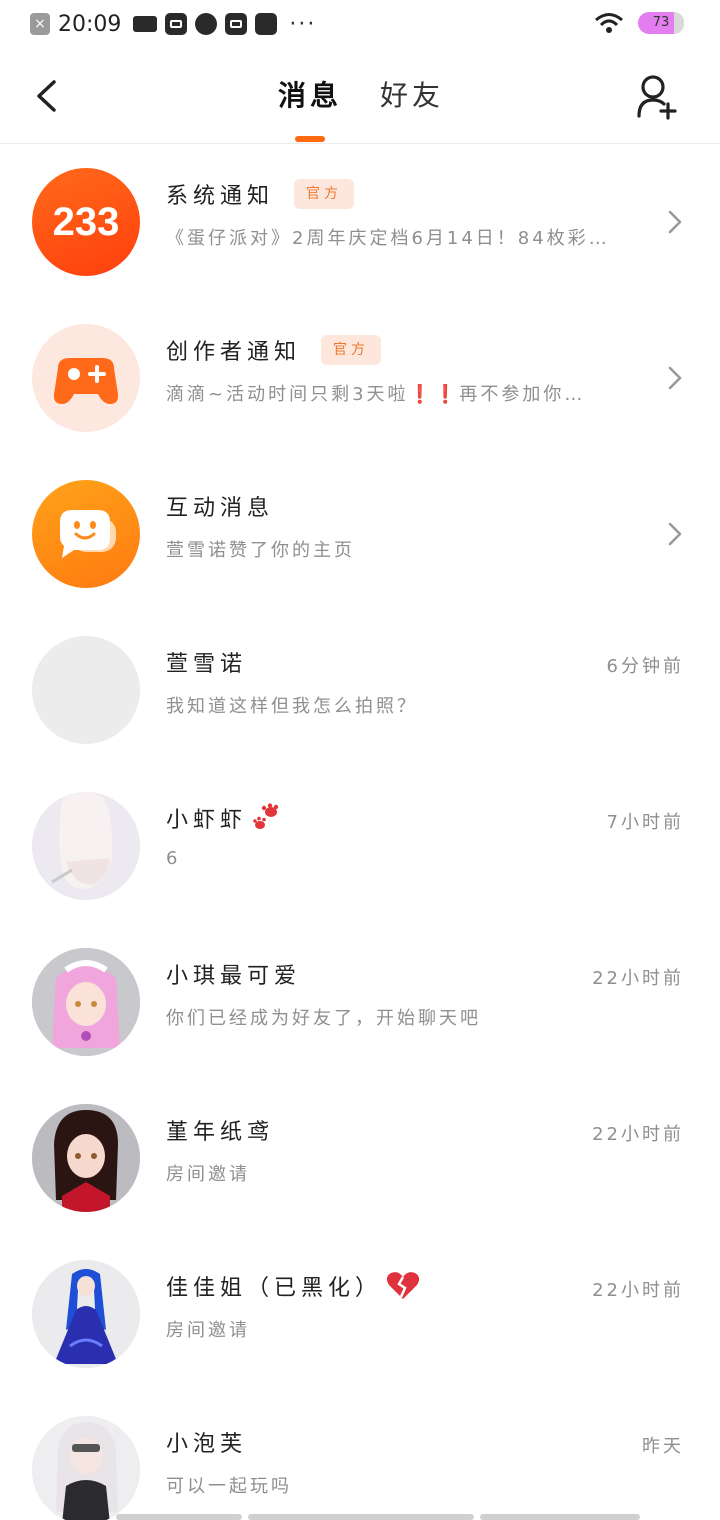 The height and width of the screenshot is (1520, 720). What do you see at coordinates (403, 1285) in the screenshot?
I see `broken-heart-icon` at bounding box center [403, 1285].